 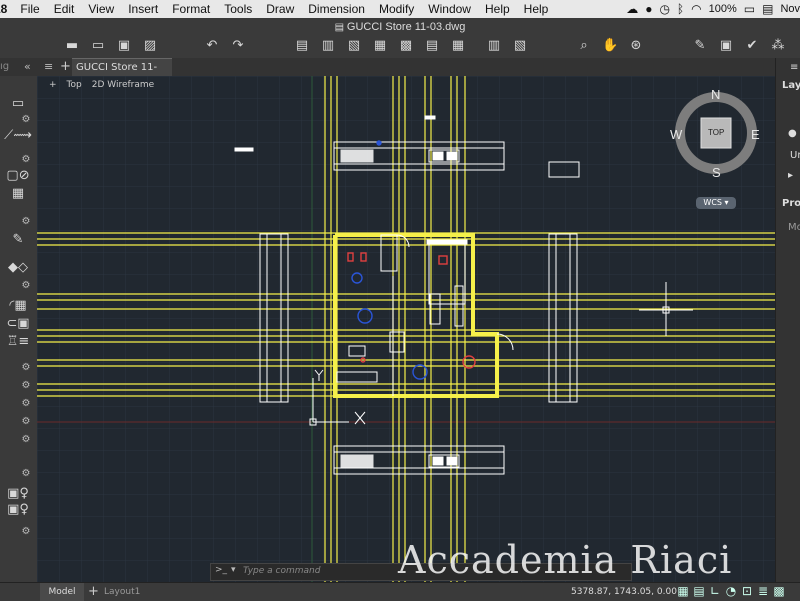 I want to click on annotation-tool-icon: ✎, so click(x=18, y=240).